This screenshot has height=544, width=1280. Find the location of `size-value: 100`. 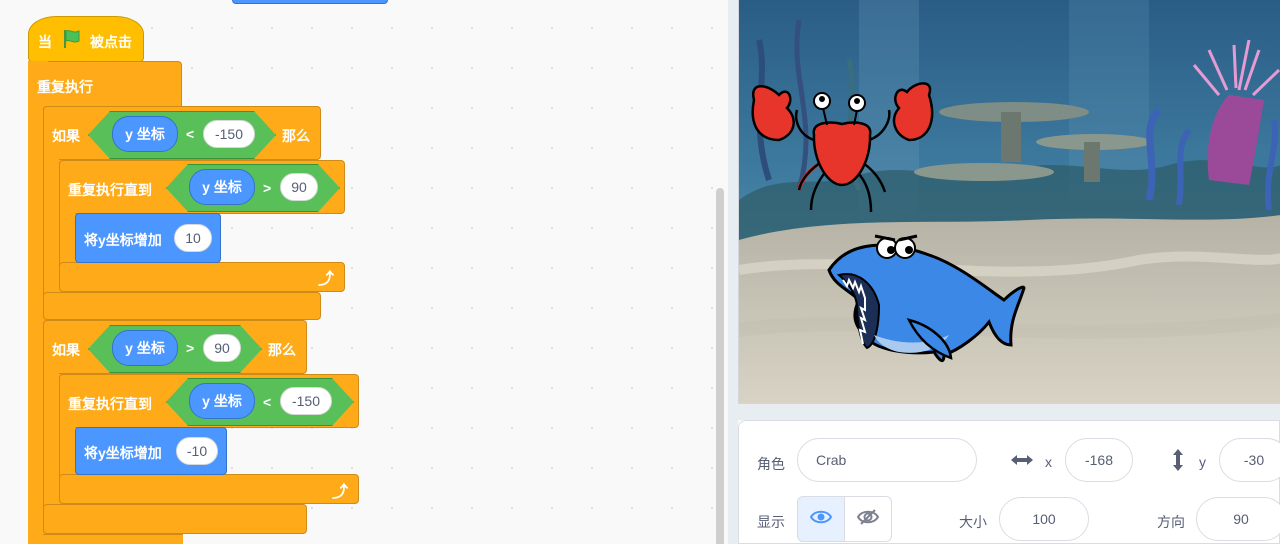

size-value: 100 is located at coordinates (1044, 519).